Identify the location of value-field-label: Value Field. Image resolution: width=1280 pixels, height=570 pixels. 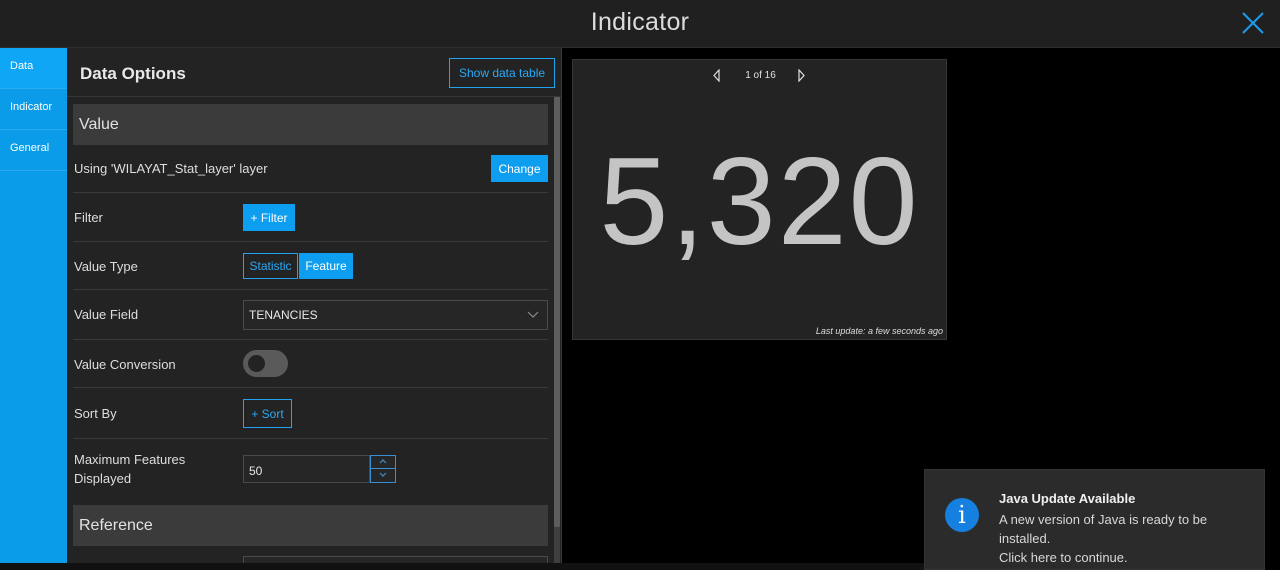
(106, 314).